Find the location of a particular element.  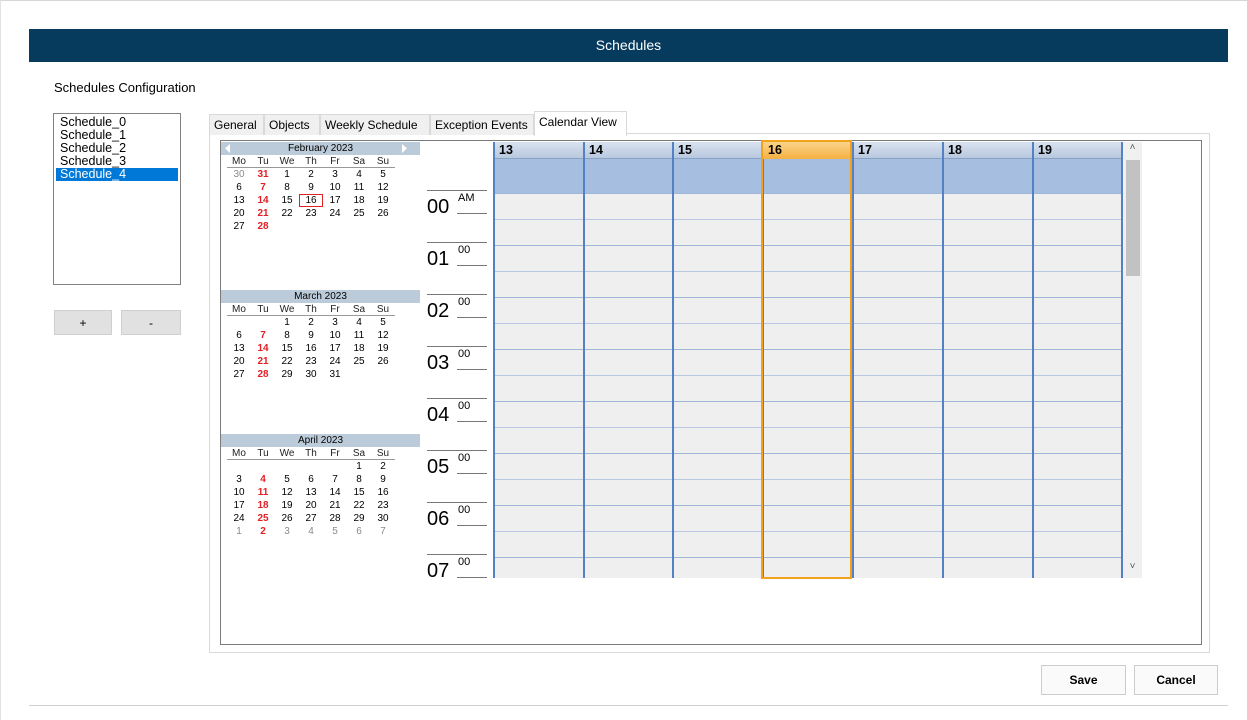

day-header: 16 is located at coordinates (808, 150).